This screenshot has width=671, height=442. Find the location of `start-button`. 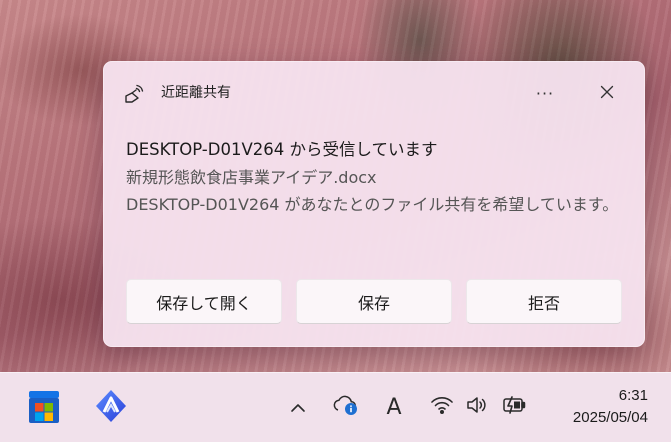

start-button is located at coordinates (44, 409).